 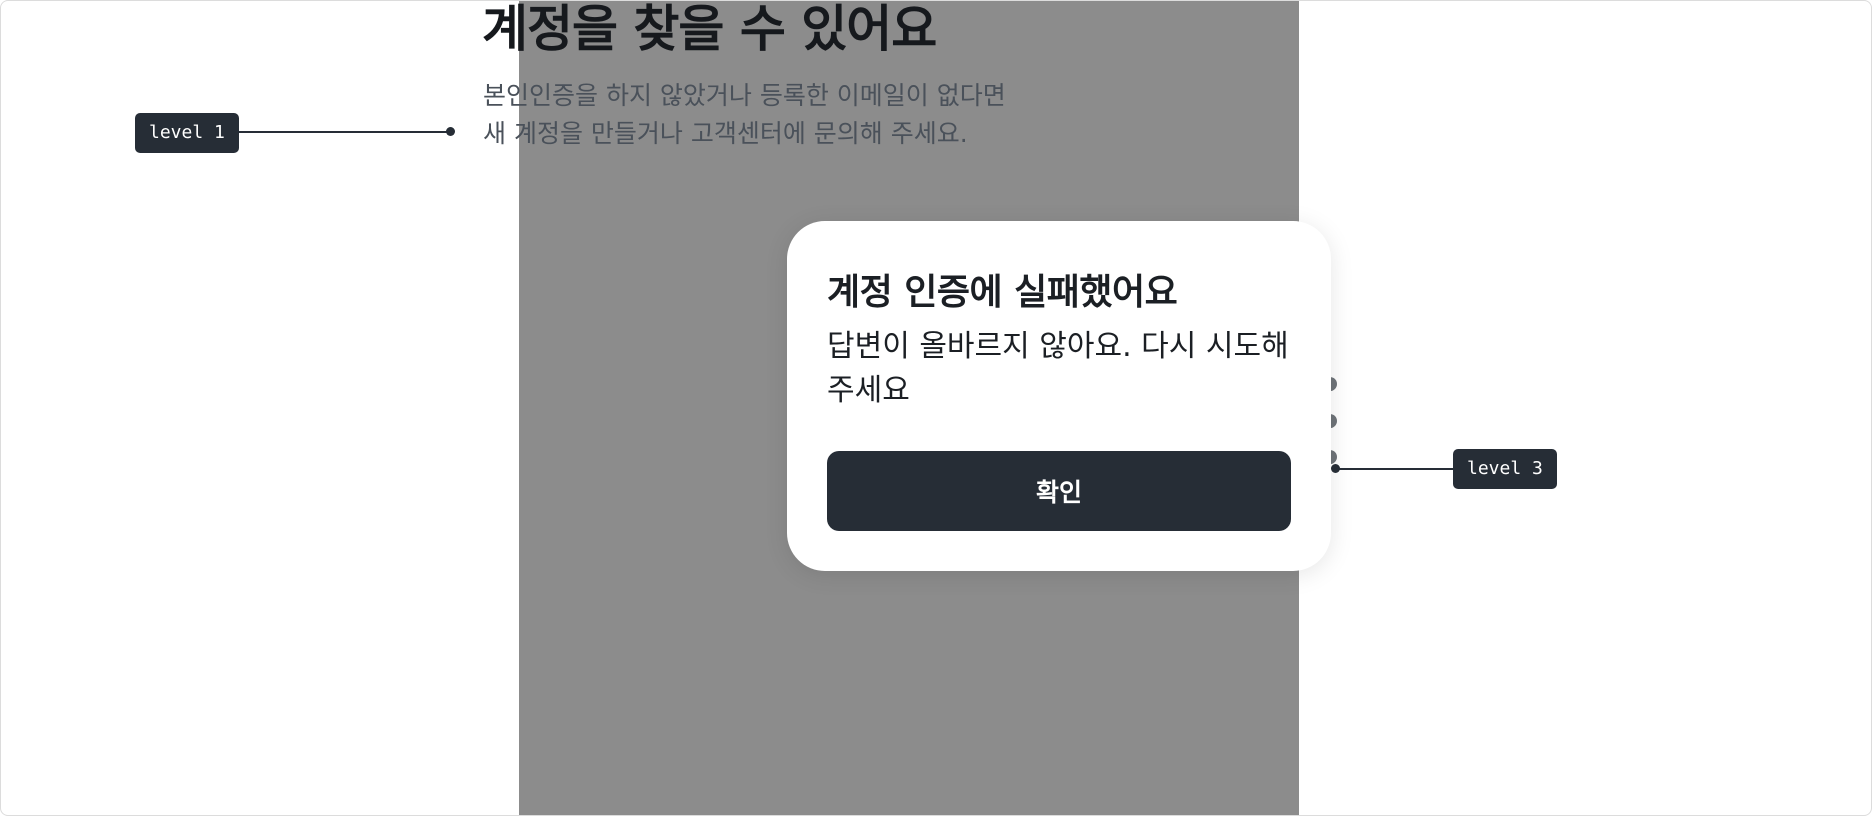 What do you see at coordinates (1059, 491) in the screenshot?
I see `confirm-button: 확인` at bounding box center [1059, 491].